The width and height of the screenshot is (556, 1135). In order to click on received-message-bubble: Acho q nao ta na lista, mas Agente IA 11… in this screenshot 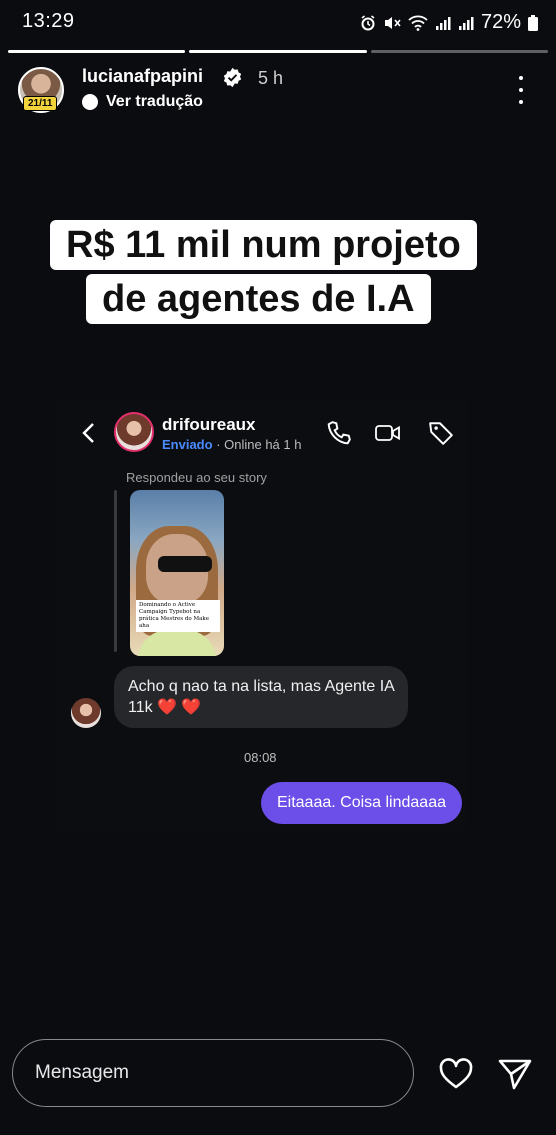, I will do `click(261, 697)`.